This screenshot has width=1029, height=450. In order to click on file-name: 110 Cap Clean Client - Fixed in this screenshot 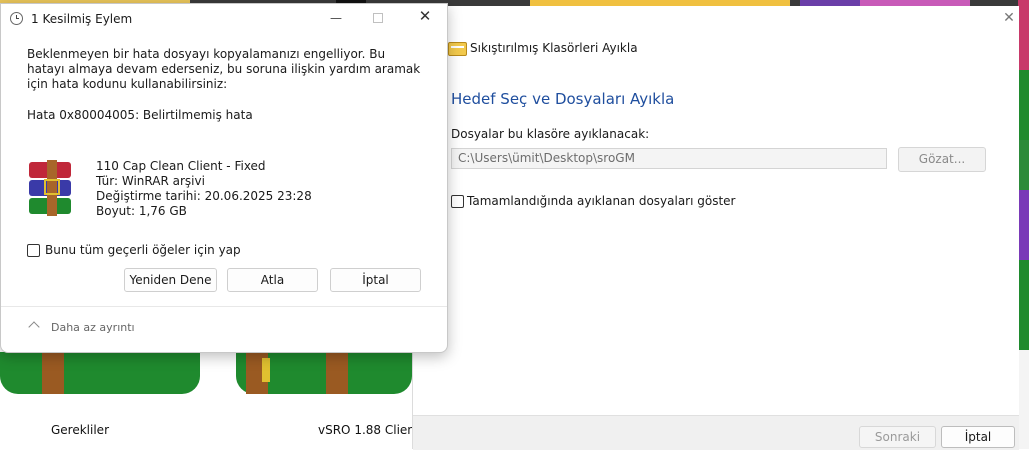, I will do `click(181, 166)`.